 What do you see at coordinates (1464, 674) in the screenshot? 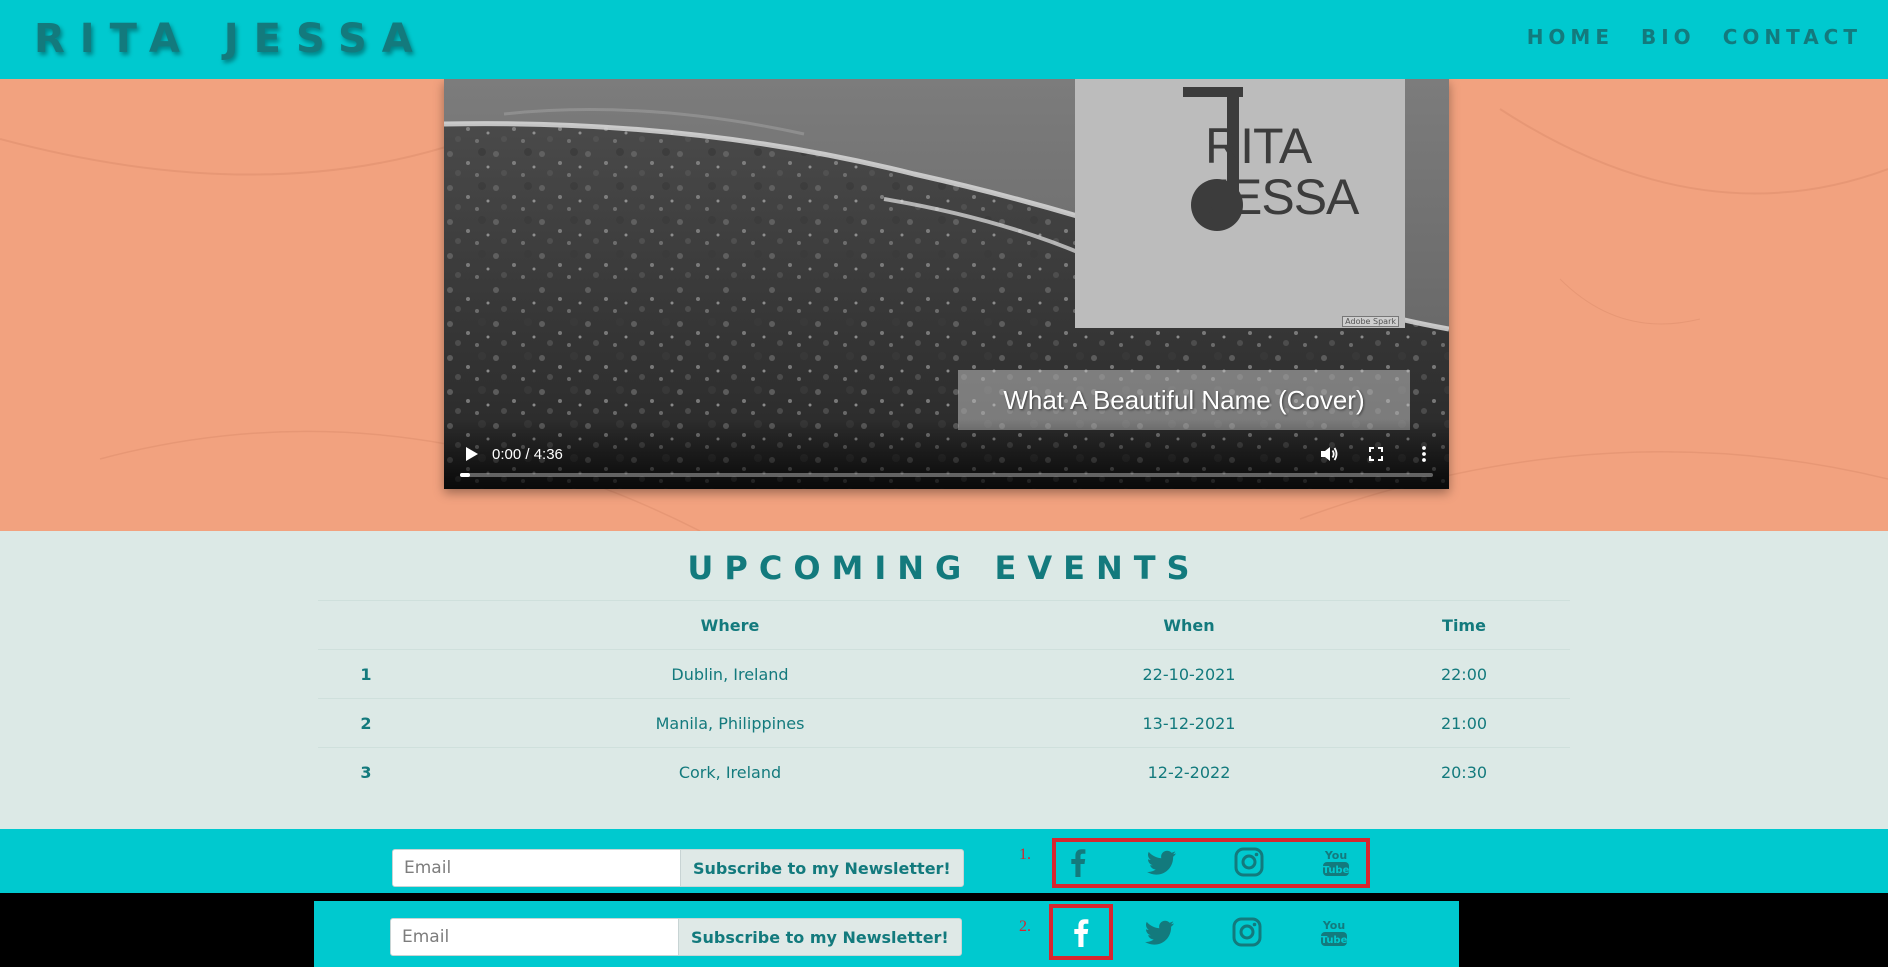
I see `row-time: 22:00` at bounding box center [1464, 674].